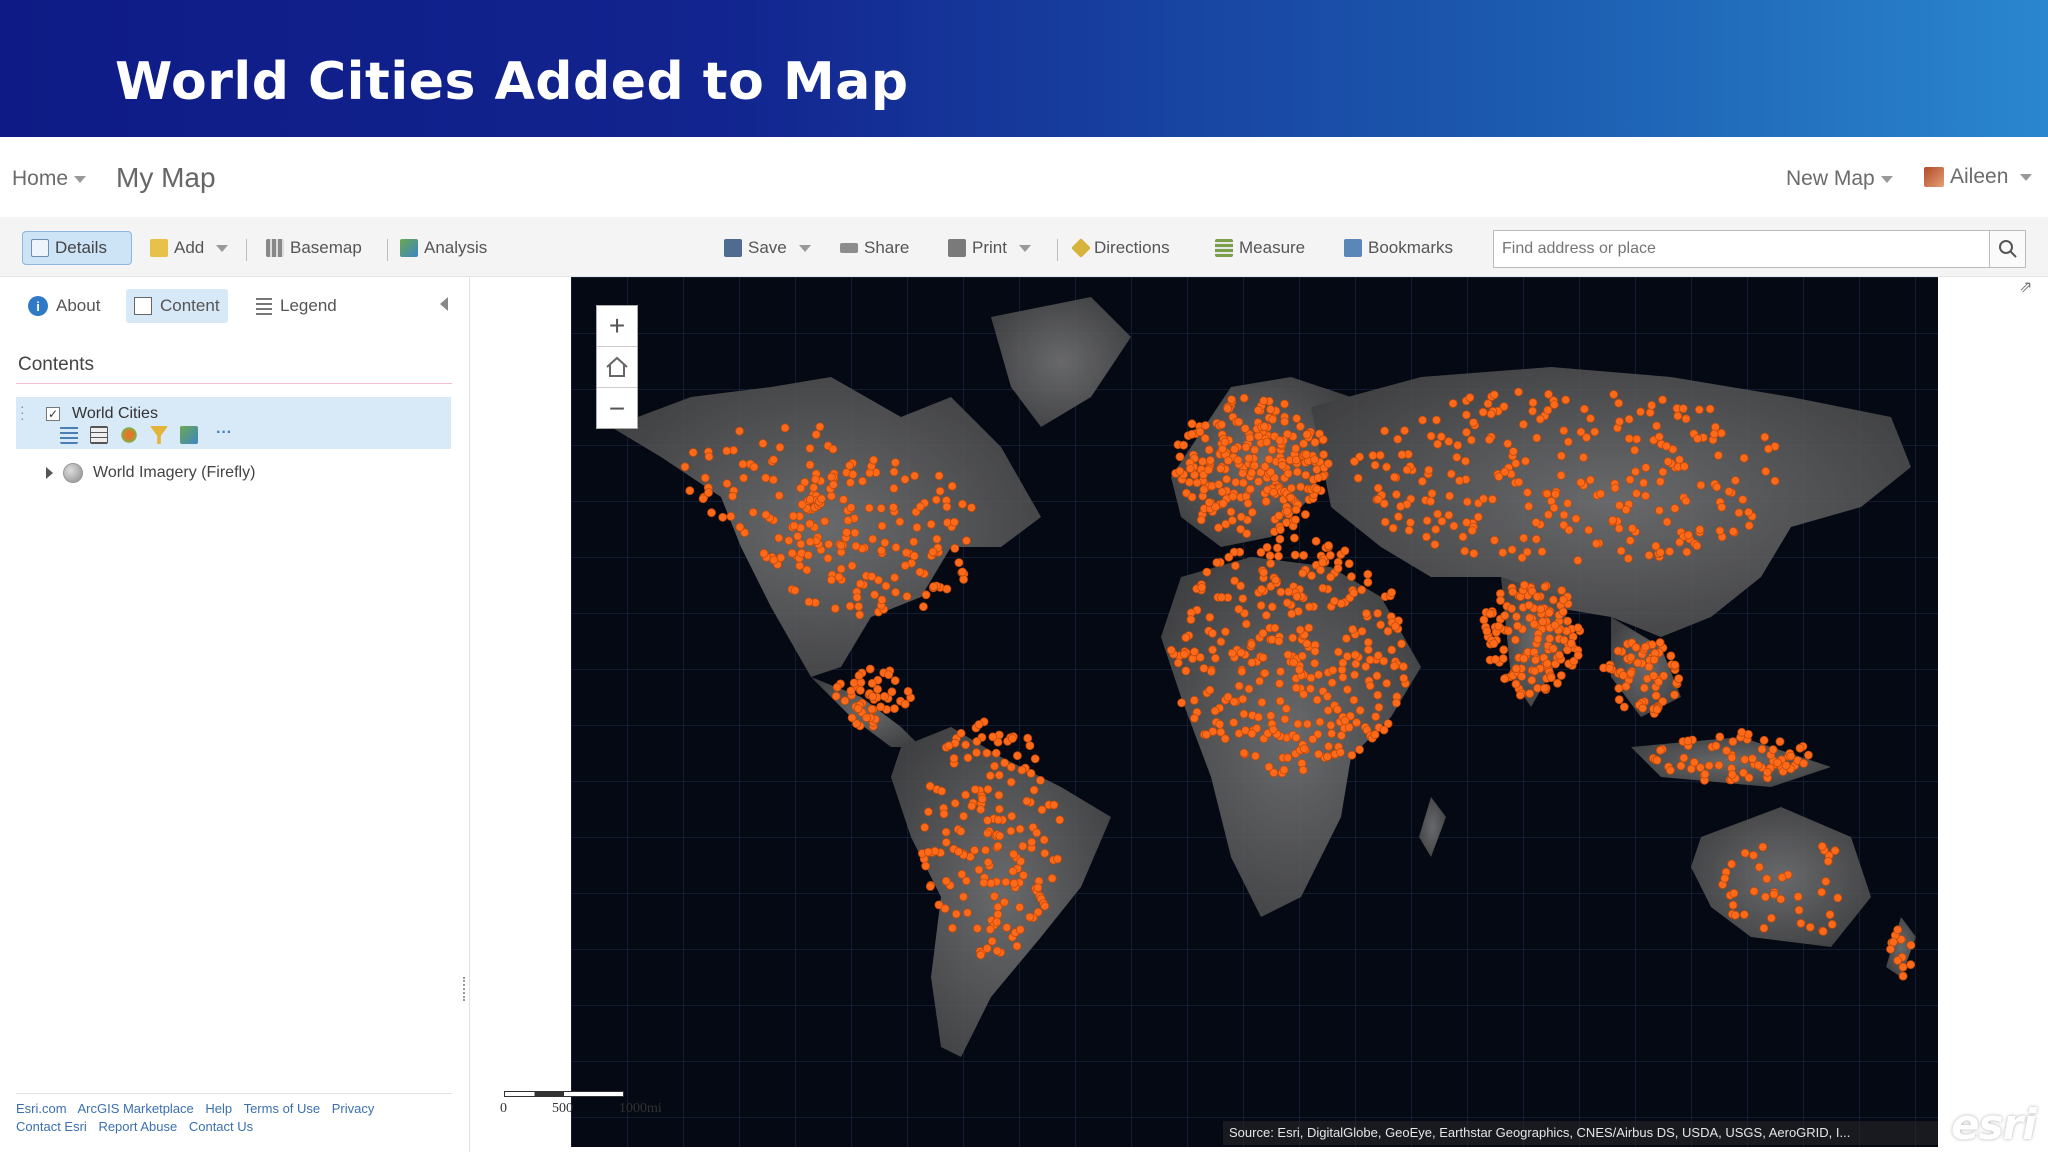  Describe the element at coordinates (159, 435) in the screenshot. I see `filter-icon` at that location.